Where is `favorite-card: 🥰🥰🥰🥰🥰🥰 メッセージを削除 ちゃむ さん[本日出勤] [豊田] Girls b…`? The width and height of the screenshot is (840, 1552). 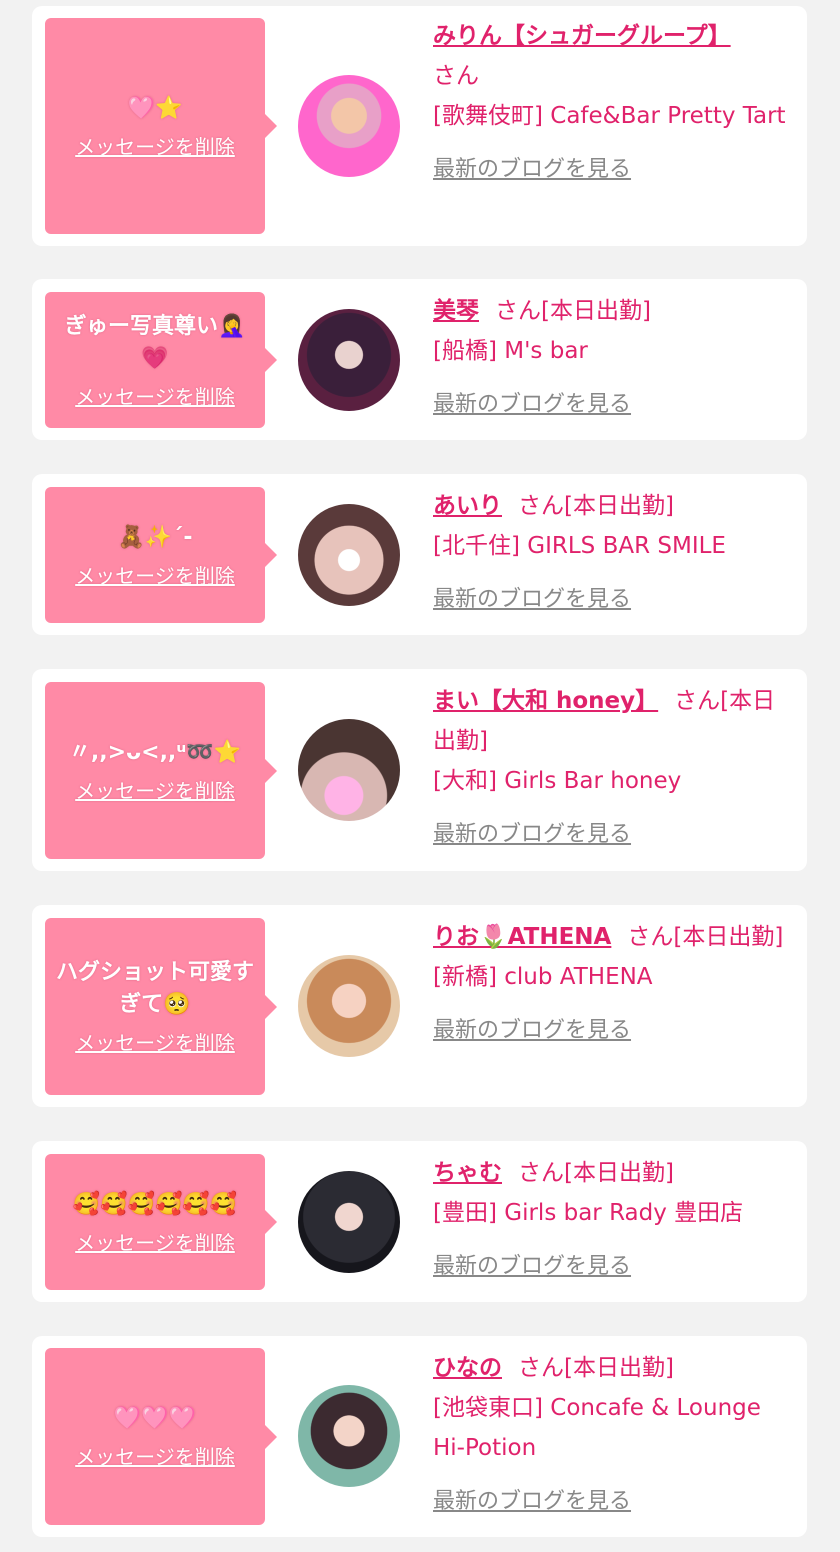 favorite-card: 🥰🥰🥰🥰🥰🥰 メッセージを削除 ちゃむ さん[本日出勤] [豊田] Girls b… is located at coordinates (419, 1221).